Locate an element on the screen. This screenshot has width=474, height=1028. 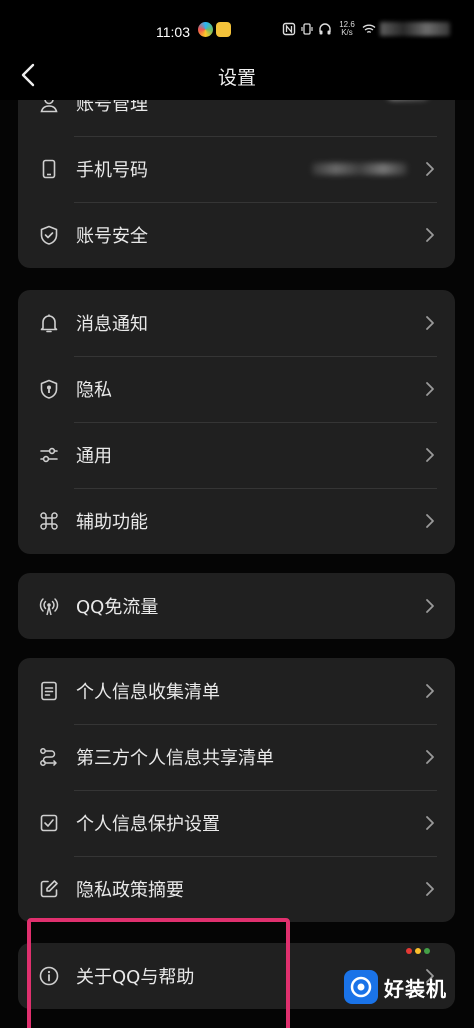
settings-item-info-collection-list: 个人信息收集清单 is located at coordinates (236, 691).